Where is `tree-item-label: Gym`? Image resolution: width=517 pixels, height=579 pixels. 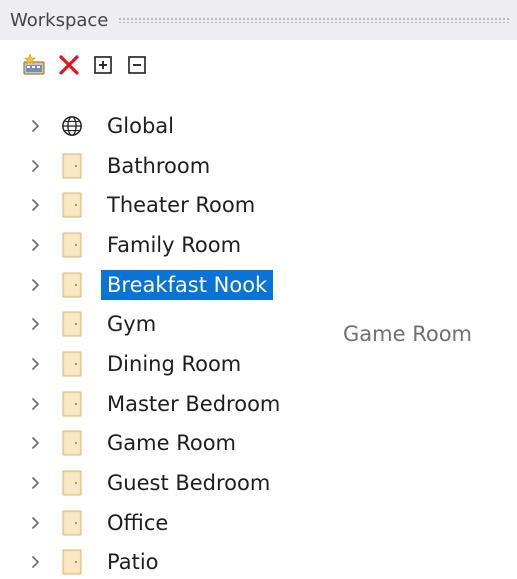
tree-item-label: Gym is located at coordinates (132, 324).